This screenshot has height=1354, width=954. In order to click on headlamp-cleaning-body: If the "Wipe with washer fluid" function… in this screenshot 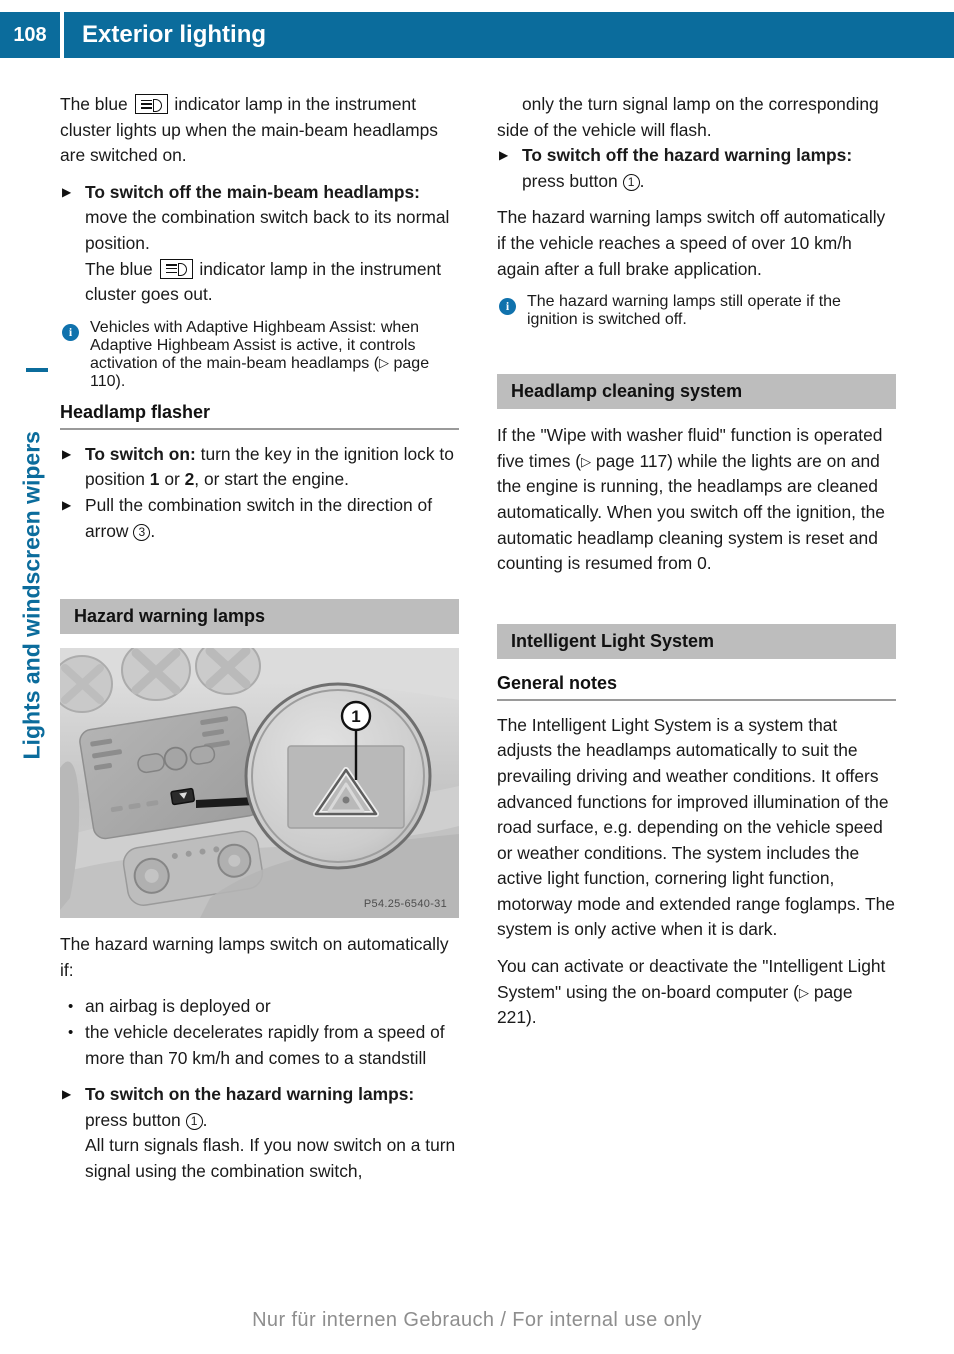, I will do `click(696, 500)`.